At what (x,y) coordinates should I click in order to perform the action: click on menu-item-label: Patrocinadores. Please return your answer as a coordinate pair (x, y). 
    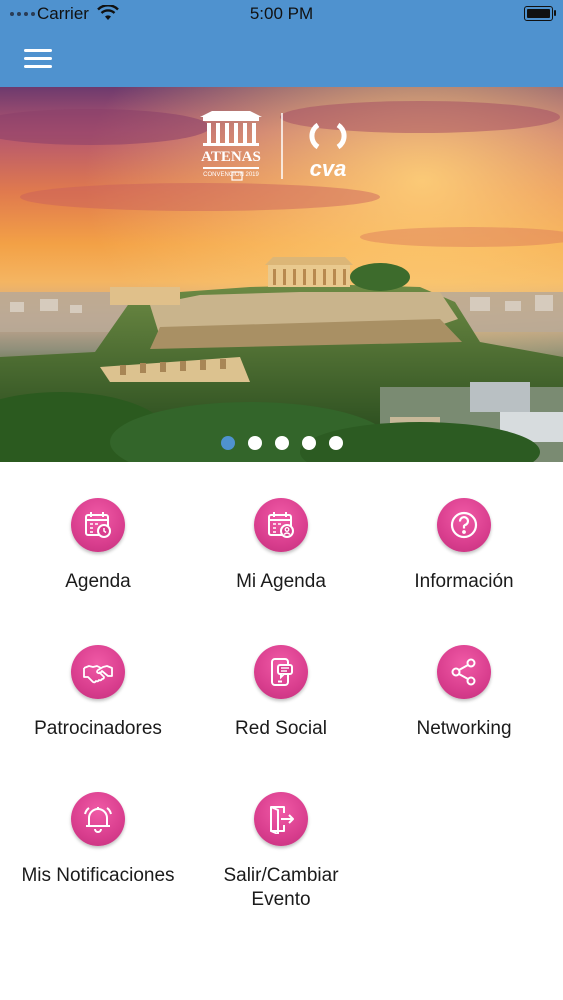
    Looking at the image, I should click on (98, 728).